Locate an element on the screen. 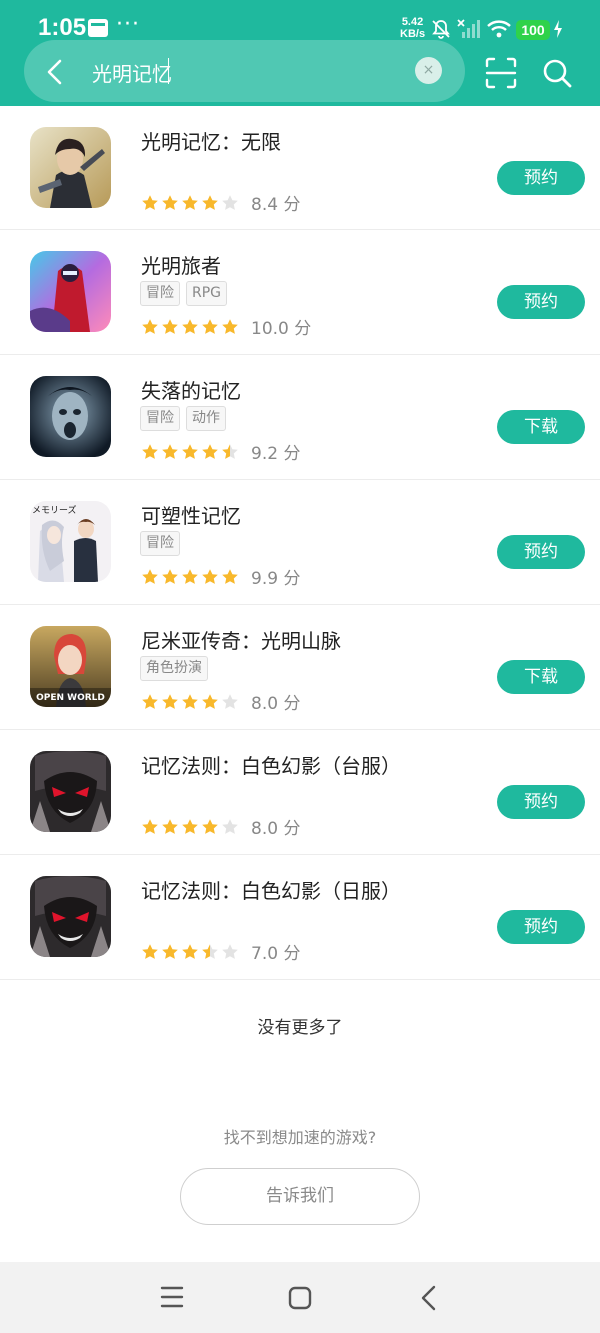  rating: 10.0 分 is located at coordinates (226, 326).